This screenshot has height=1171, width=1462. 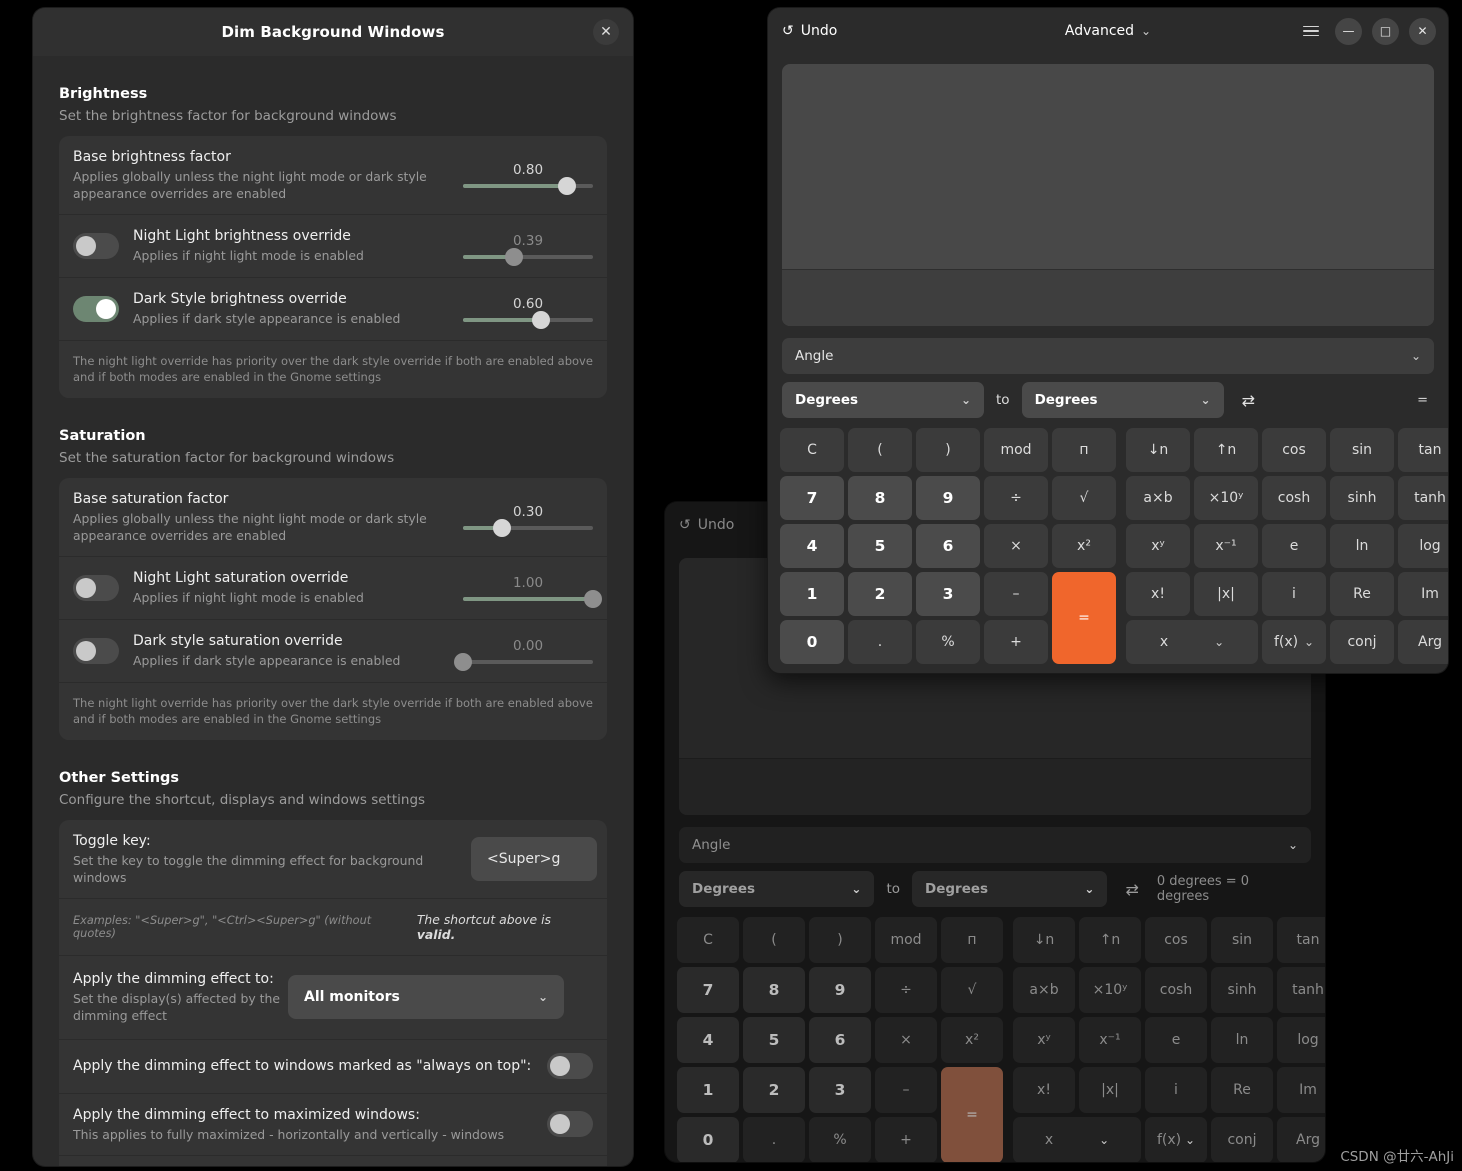 I want to click on base-saturation-slider, so click(x=528, y=528).